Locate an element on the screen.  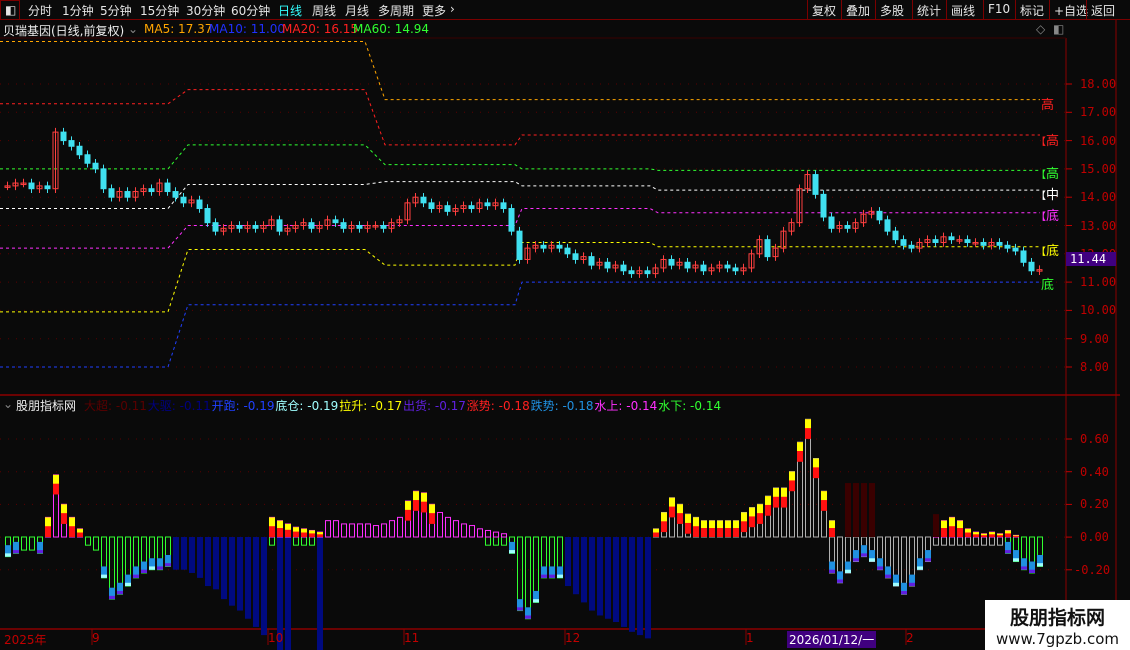
price-tick-label: 15.00 is located at coordinates (1098, 168).